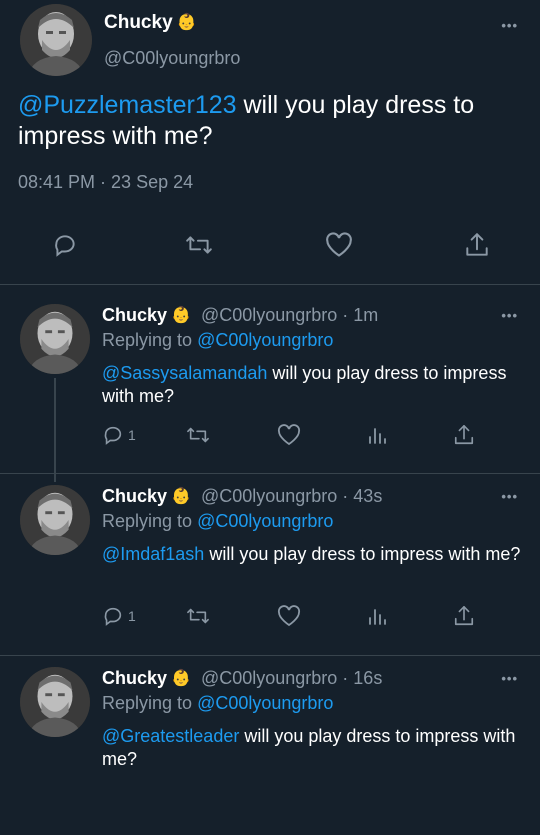 This screenshot has width=540, height=835. What do you see at coordinates (289, 315) in the screenshot?
I see `handle-time: @C00lyoungrbro · 1m` at bounding box center [289, 315].